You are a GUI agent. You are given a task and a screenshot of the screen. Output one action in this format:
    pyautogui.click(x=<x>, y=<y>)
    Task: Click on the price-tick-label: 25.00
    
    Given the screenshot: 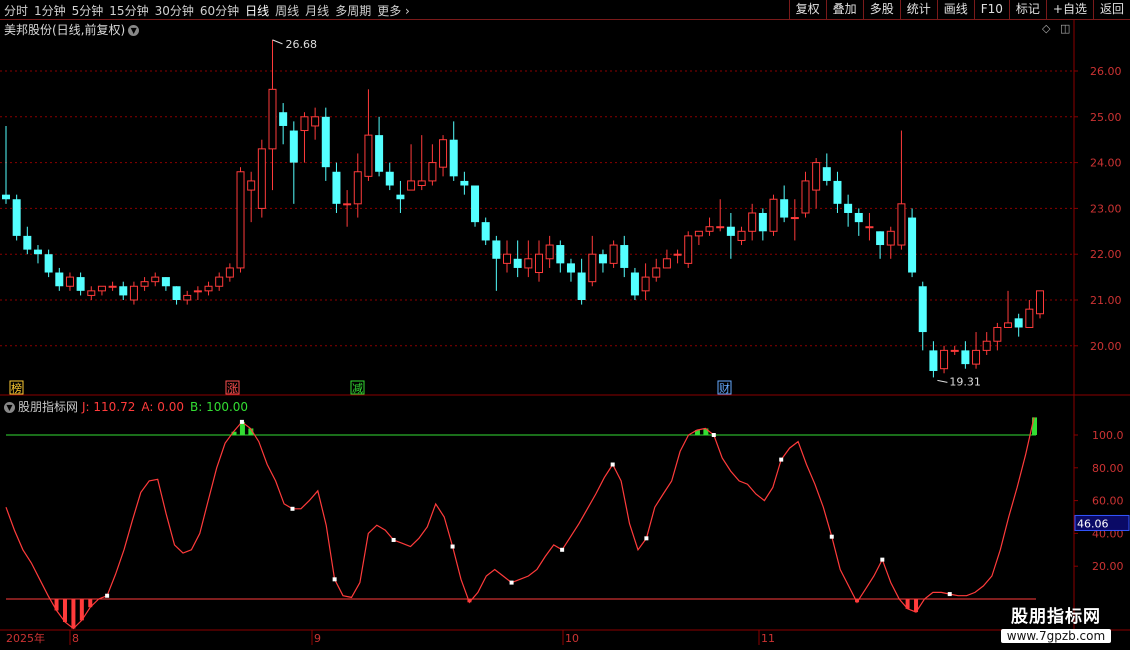 What is the action you would take?
    pyautogui.click(x=1106, y=117)
    